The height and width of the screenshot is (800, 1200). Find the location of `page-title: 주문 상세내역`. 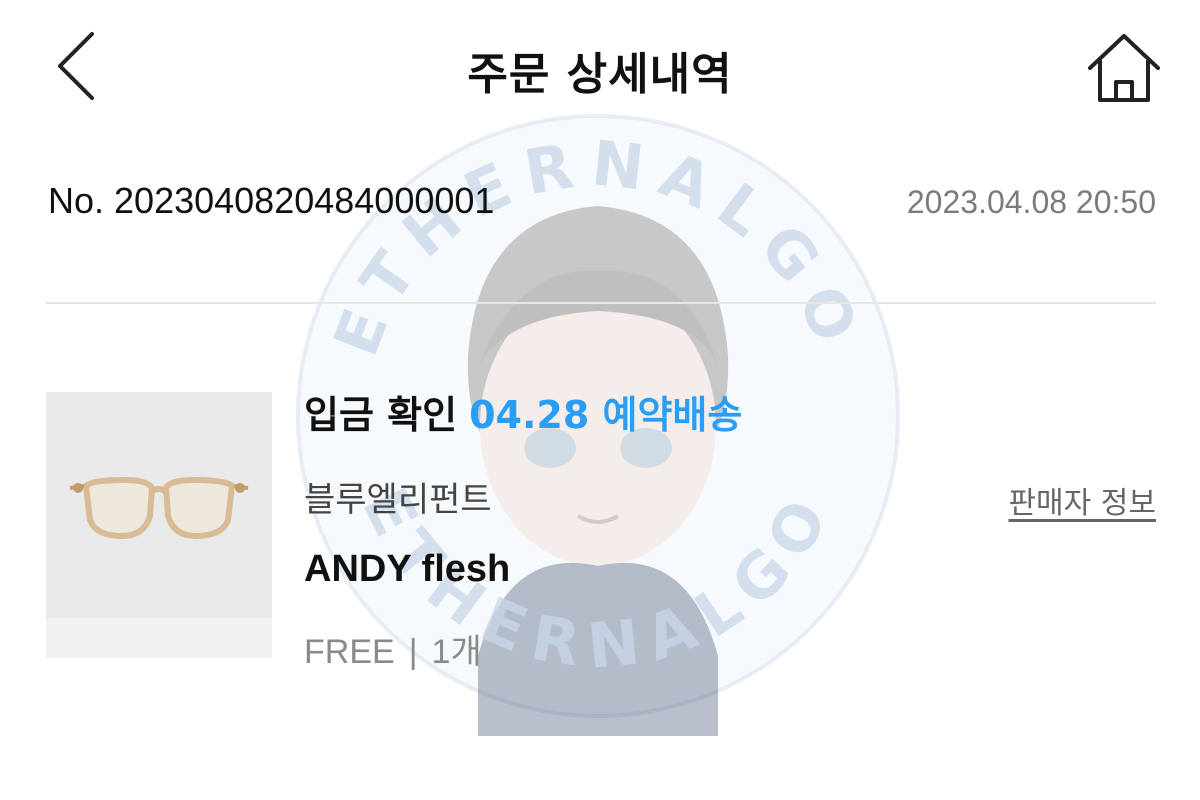

page-title: 주문 상세내역 is located at coordinates (600, 74).